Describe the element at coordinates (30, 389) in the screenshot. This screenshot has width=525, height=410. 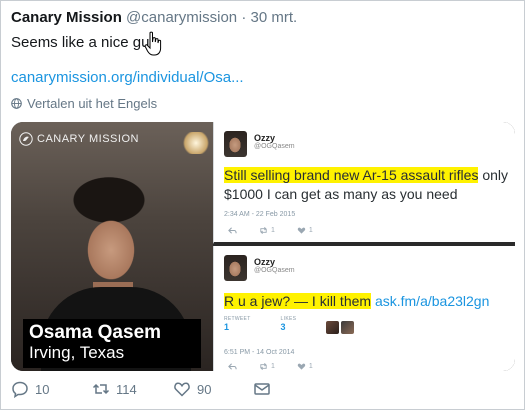
I see `reply-button: 10` at that location.